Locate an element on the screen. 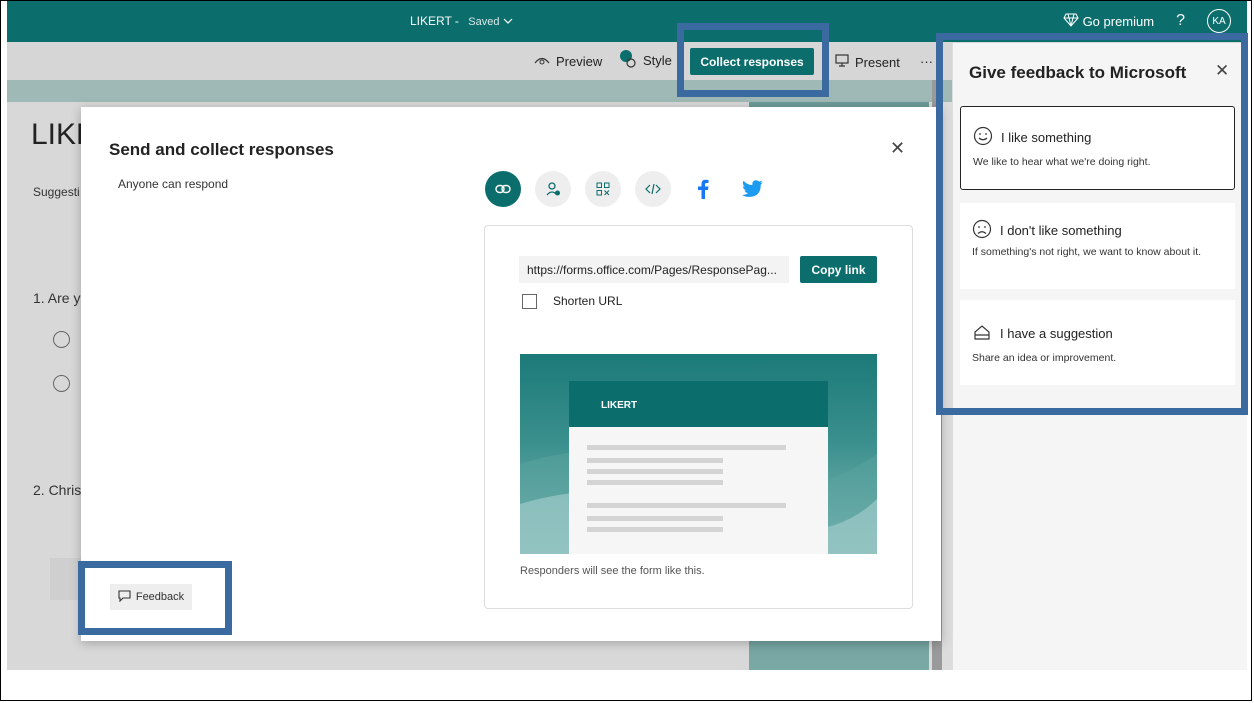 The width and height of the screenshot is (1254, 703). form-description: Suggesti is located at coordinates (56, 192).